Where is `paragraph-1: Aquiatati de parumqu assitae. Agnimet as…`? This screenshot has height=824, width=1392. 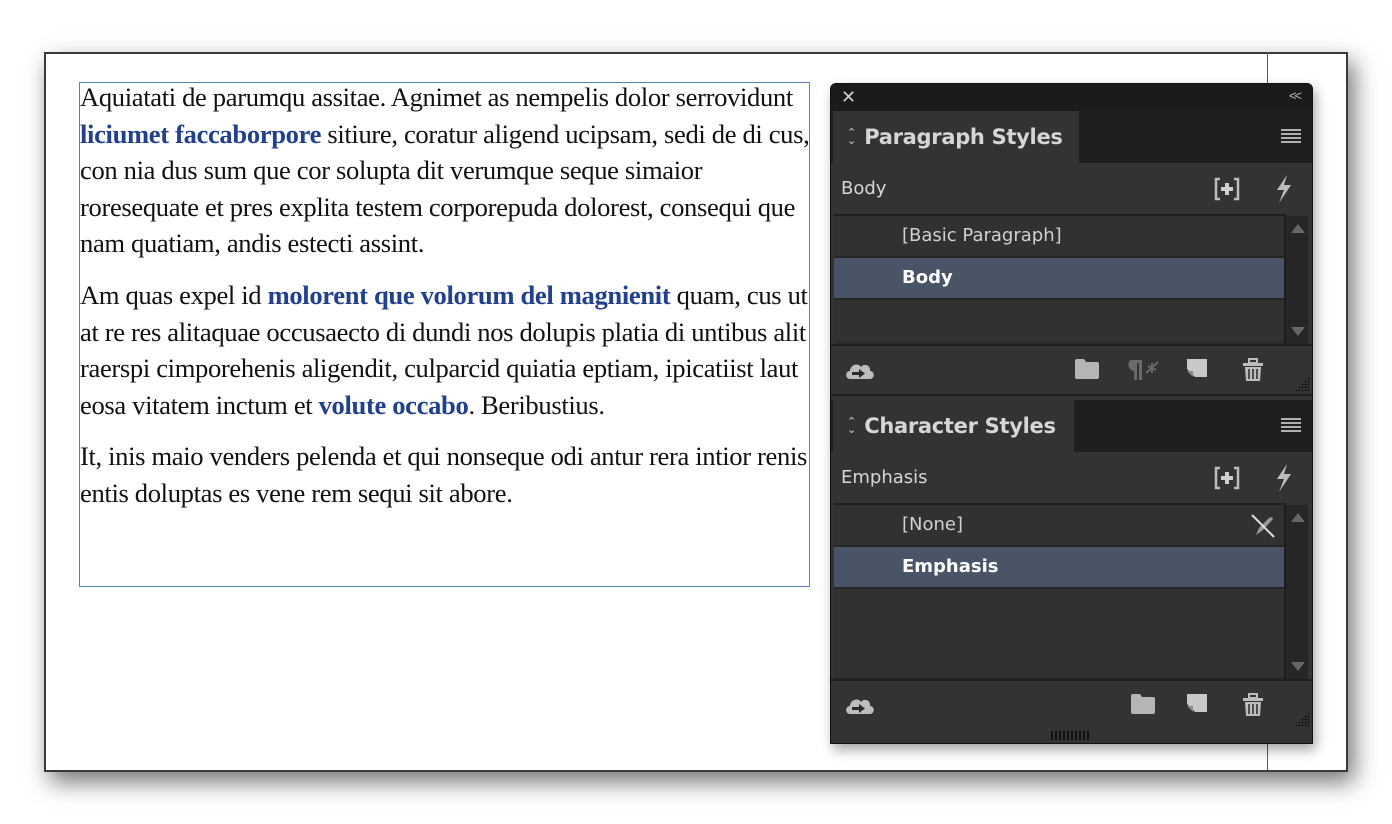
paragraph-1: Aquiatati de parumqu assitae. Agnimet as… is located at coordinates (448, 170).